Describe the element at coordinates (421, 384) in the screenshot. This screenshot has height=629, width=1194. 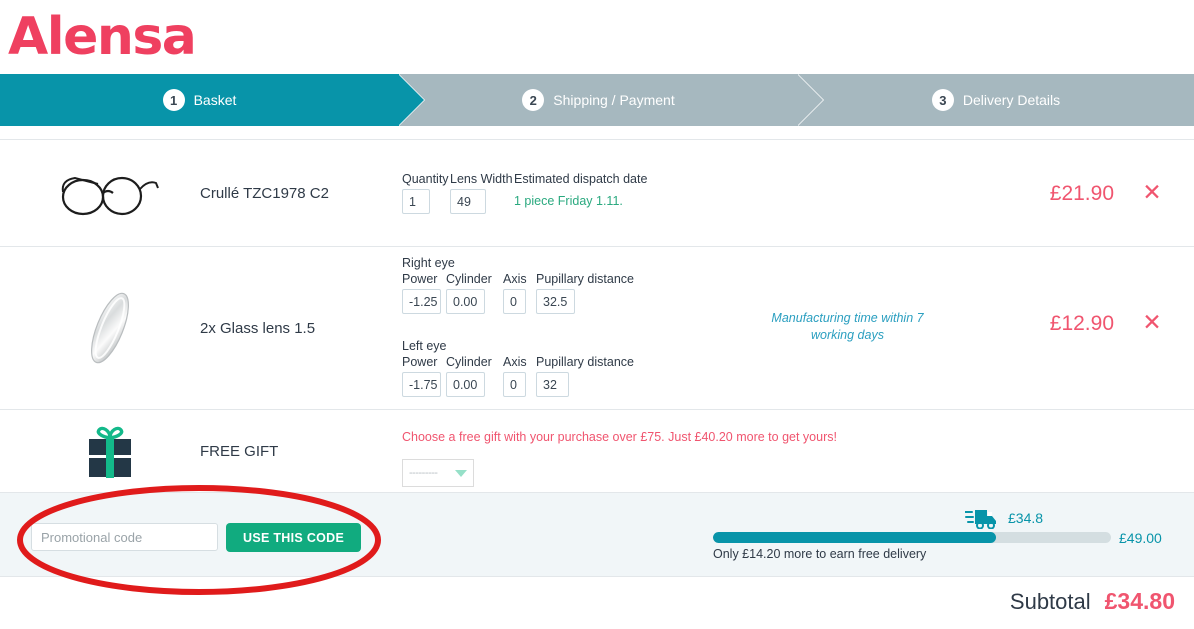
I see `left-eye-power-input: -1.75` at that location.